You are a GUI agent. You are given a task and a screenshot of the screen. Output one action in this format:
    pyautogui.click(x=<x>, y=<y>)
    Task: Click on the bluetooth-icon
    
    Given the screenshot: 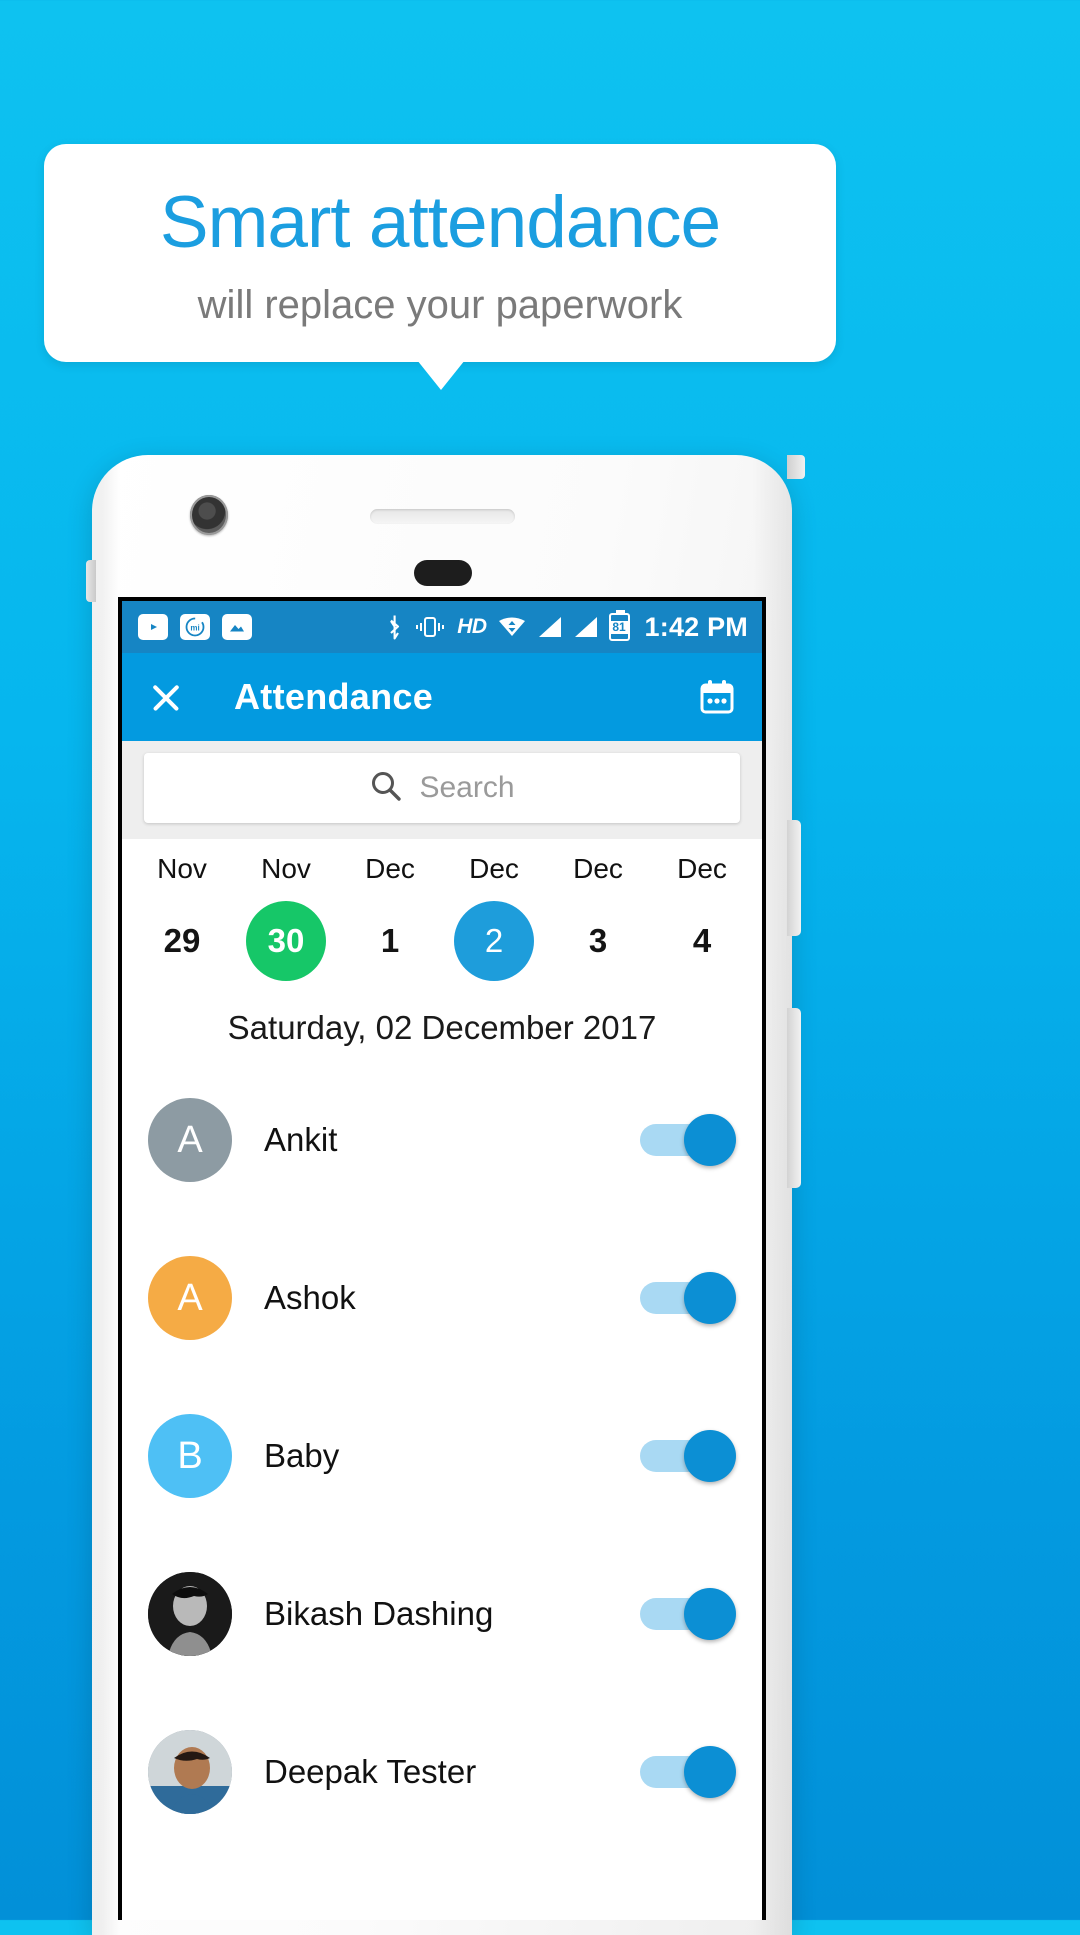 What is the action you would take?
    pyautogui.click(x=394, y=627)
    